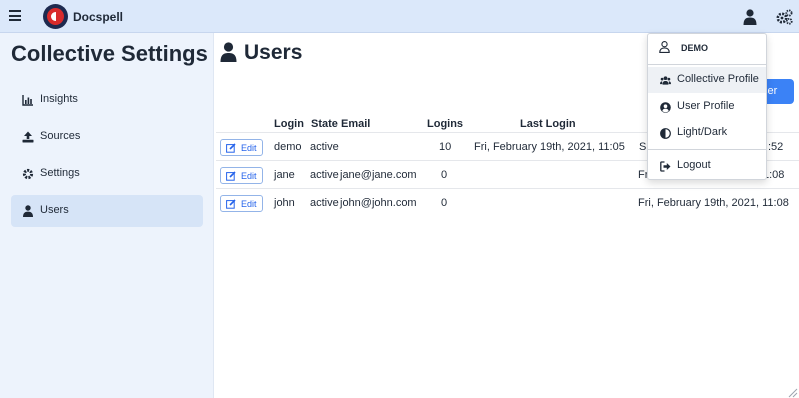 The image size is (799, 398). What do you see at coordinates (60, 136) in the screenshot?
I see `sidebar-item-label: Sources` at bounding box center [60, 136].